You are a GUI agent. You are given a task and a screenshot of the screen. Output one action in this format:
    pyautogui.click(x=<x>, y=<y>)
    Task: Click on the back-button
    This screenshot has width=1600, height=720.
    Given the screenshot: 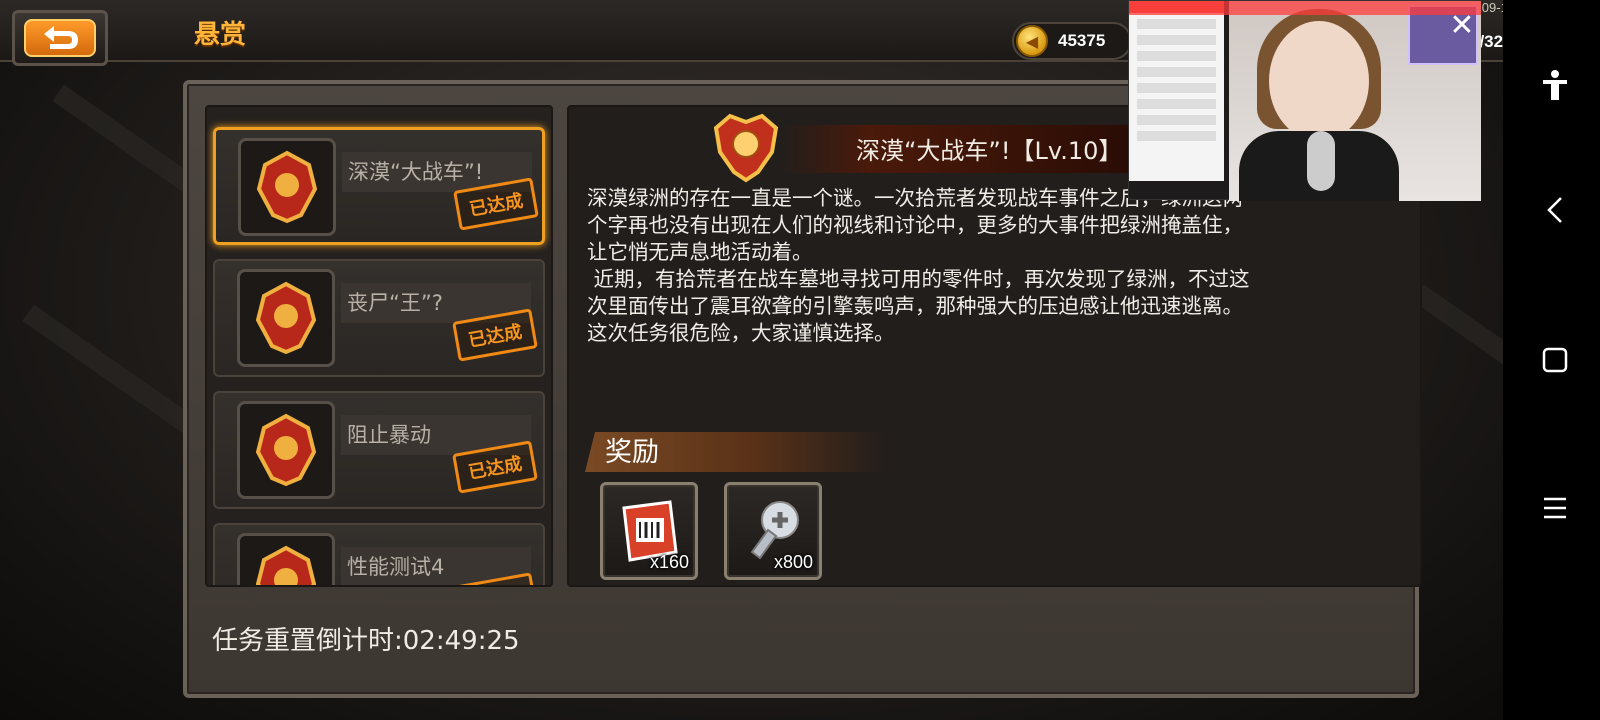 What is the action you would take?
    pyautogui.click(x=60, y=38)
    